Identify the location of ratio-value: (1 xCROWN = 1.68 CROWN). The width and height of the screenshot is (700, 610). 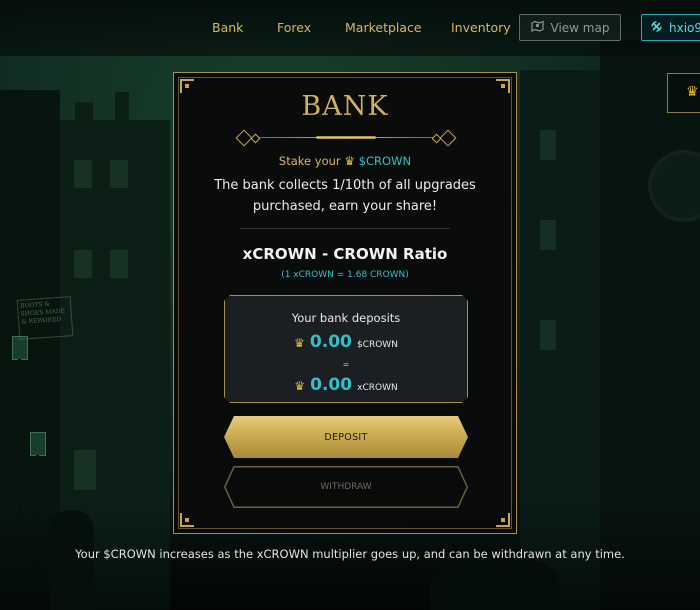
(345, 275).